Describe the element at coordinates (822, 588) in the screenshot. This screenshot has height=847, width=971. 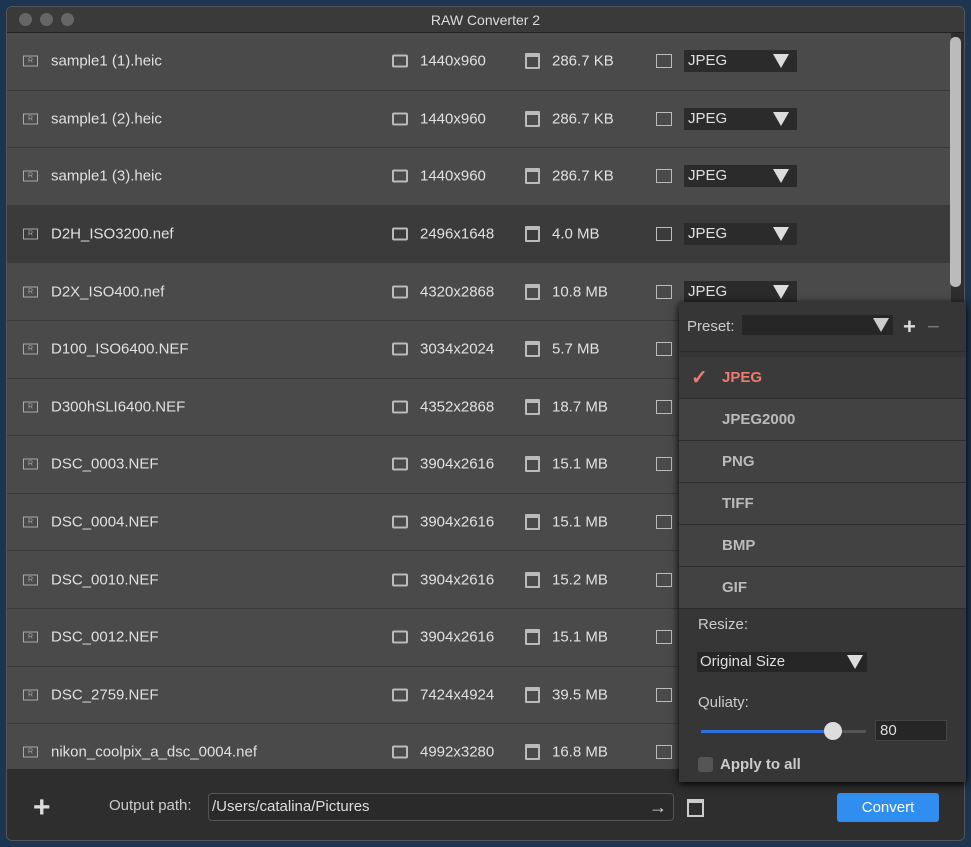
I see `format-option: GIF` at that location.